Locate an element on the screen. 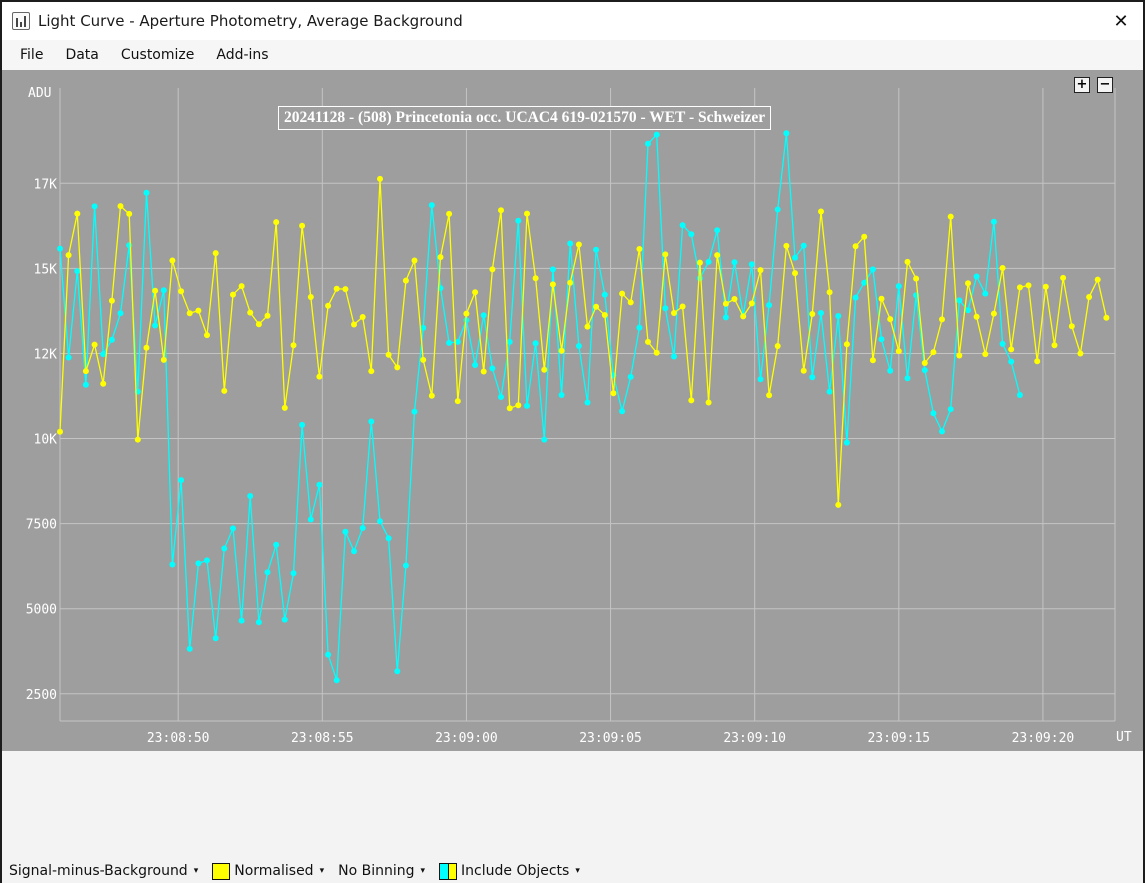  y-tick-label: 12K is located at coordinates (46, 354).